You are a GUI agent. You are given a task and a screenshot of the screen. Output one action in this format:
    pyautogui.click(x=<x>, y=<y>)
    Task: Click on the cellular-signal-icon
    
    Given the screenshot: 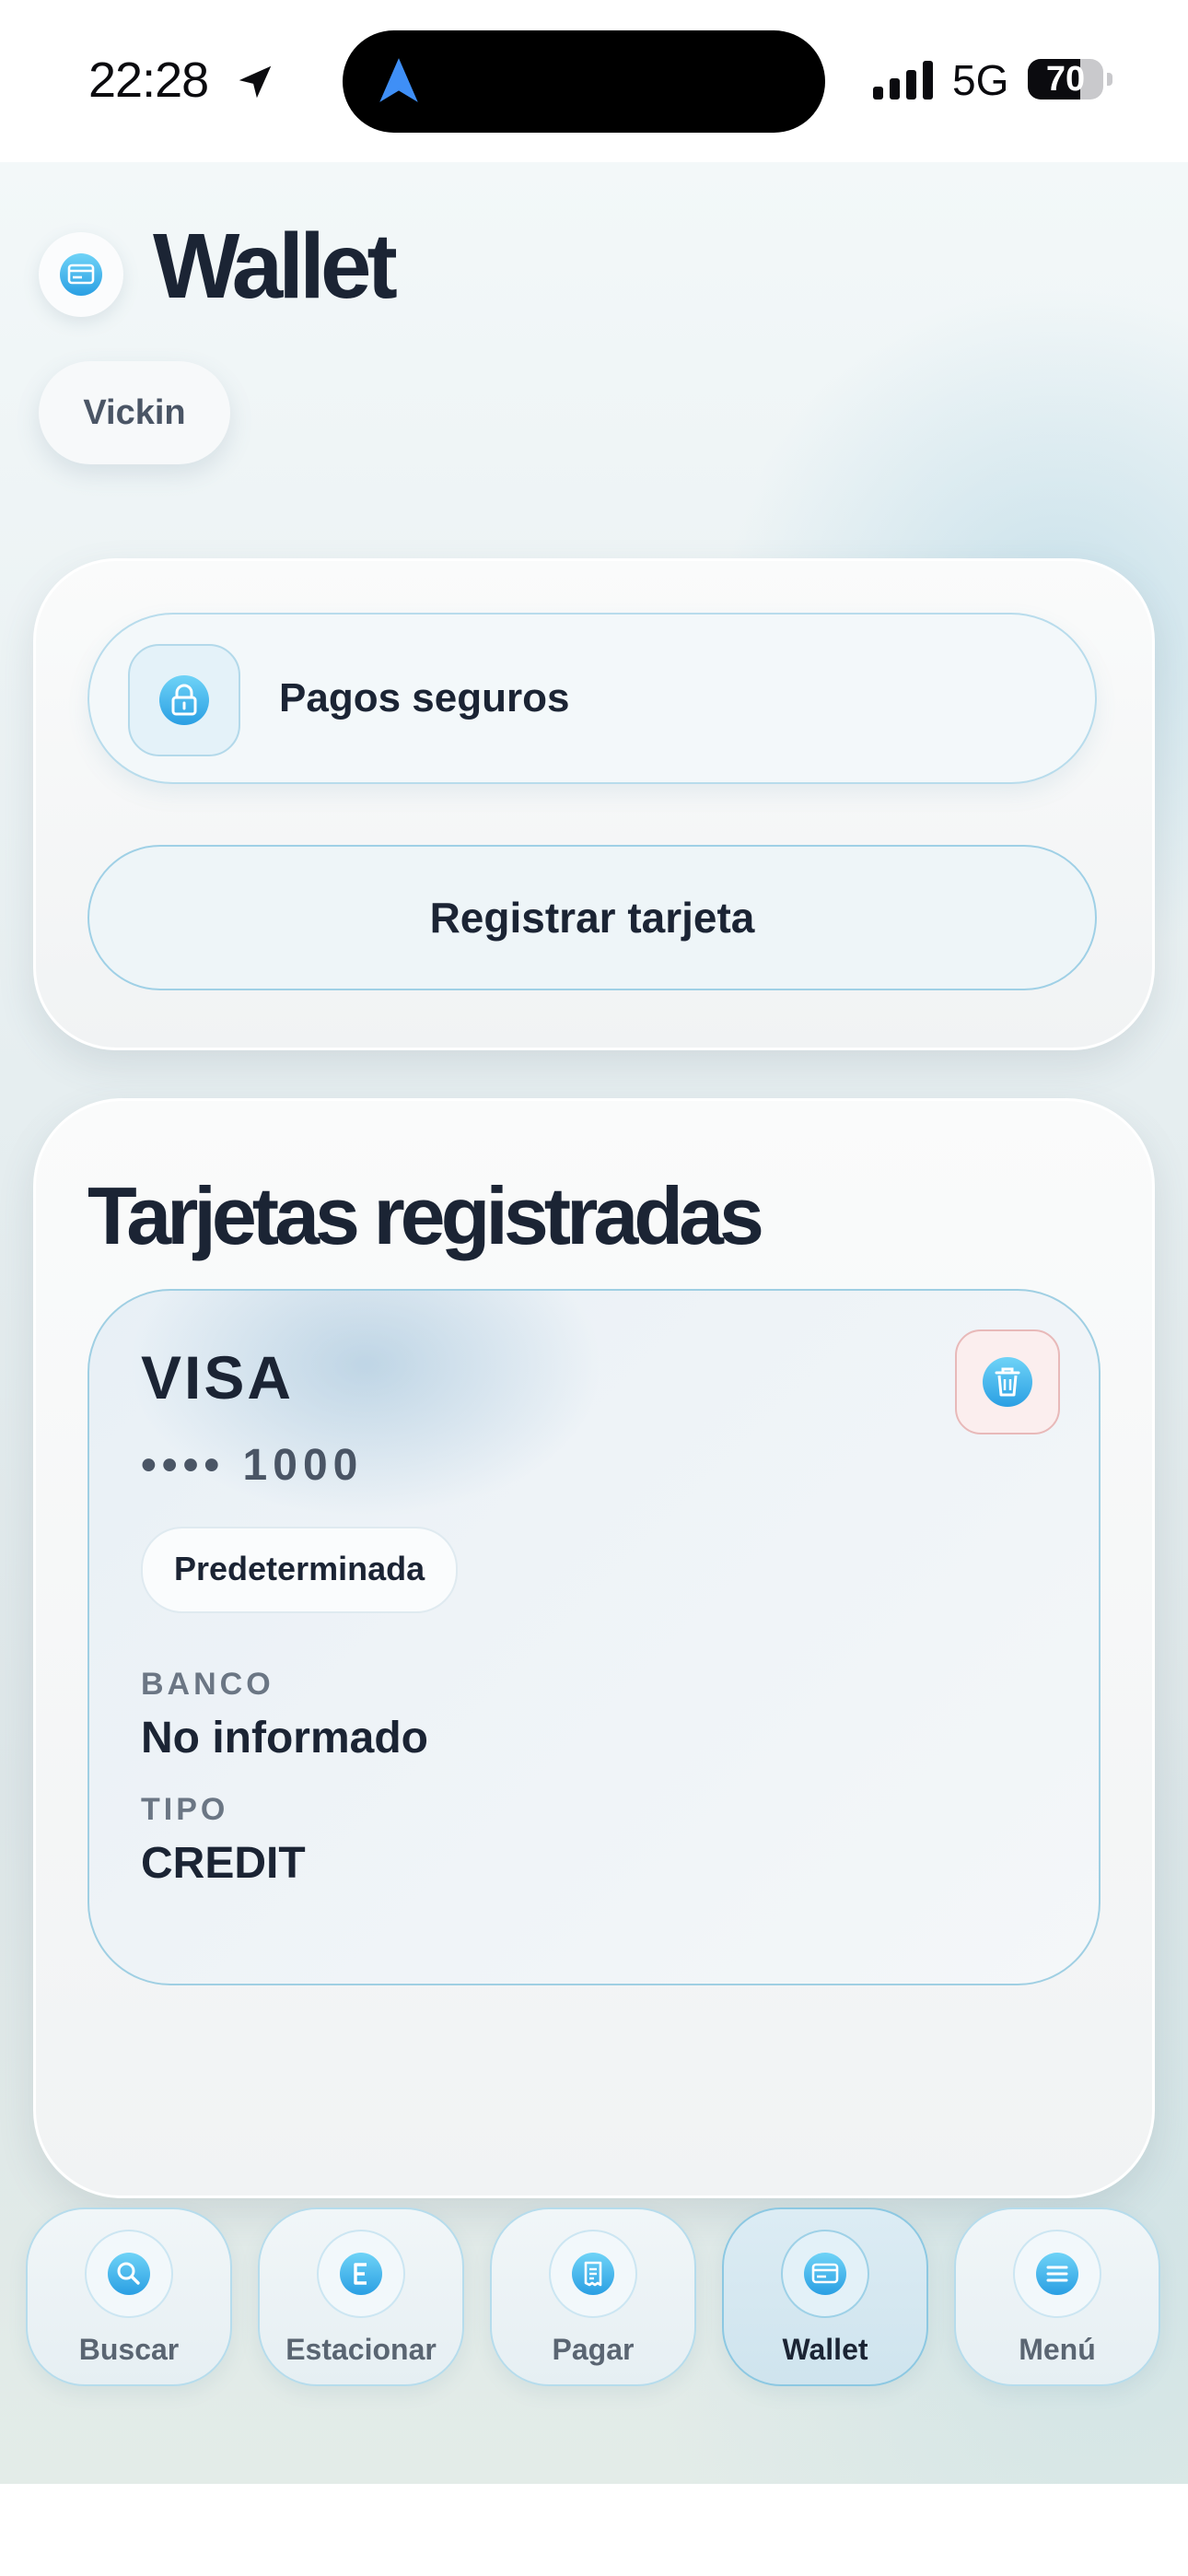 What is the action you would take?
    pyautogui.click(x=903, y=80)
    